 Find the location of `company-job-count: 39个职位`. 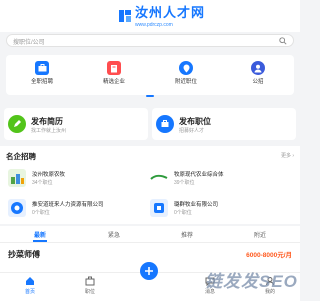

company-job-count: 39个职位 is located at coordinates (184, 183).